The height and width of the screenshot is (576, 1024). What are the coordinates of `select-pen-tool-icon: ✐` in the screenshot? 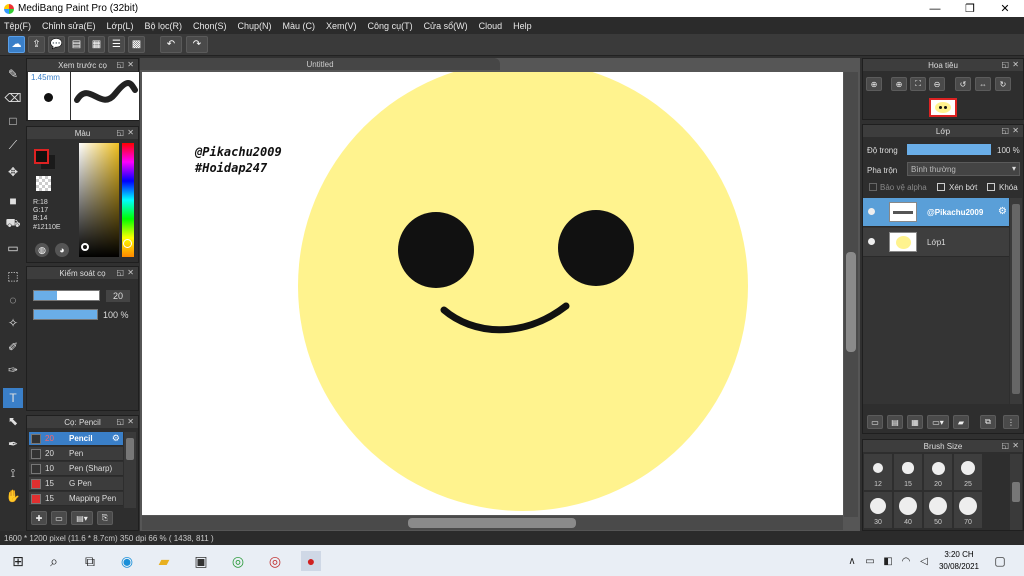 It's located at (13, 347).